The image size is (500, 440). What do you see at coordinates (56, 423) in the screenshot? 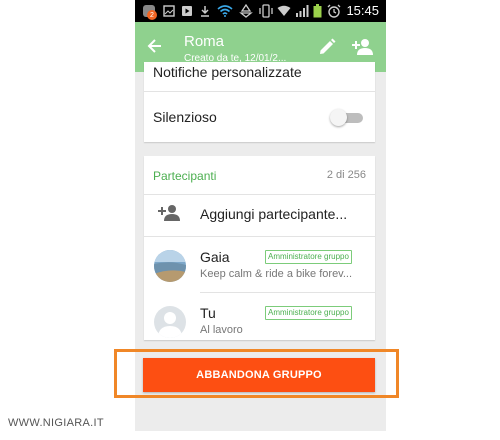
I see `watermark: WWW.NIGIARA.IT` at bounding box center [56, 423].